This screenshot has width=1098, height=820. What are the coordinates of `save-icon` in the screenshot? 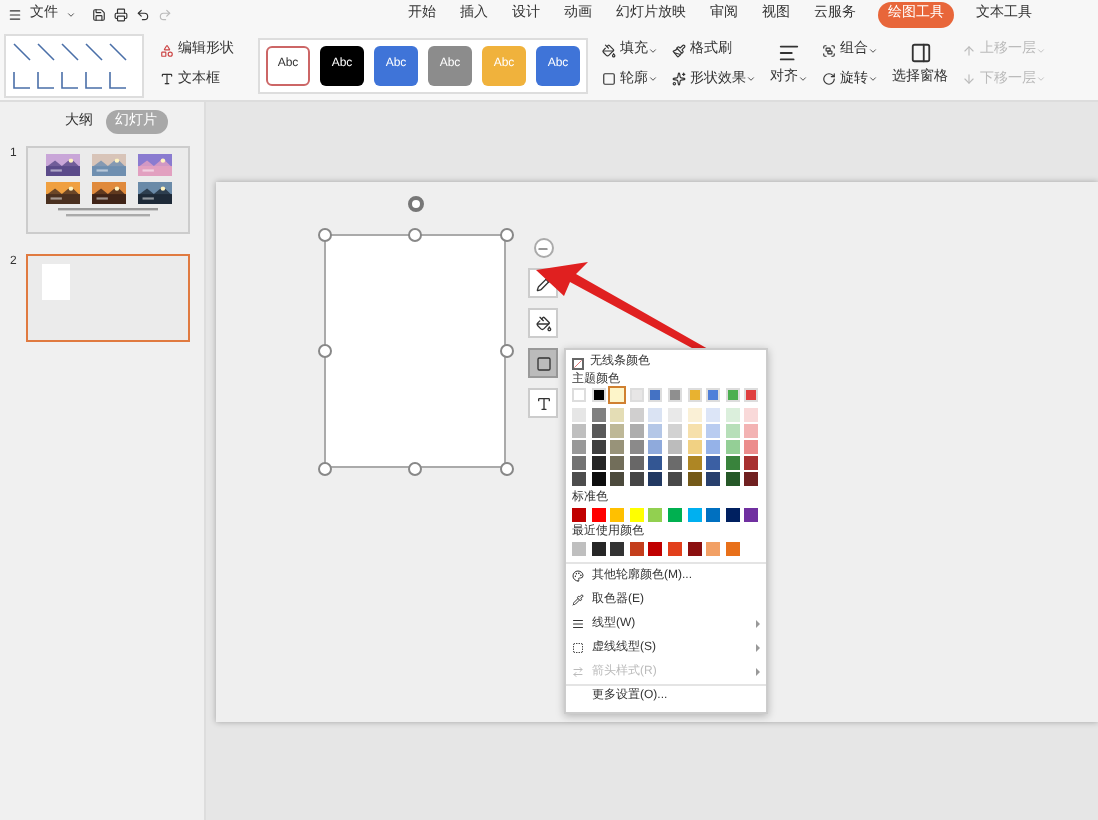 It's located at (99, 15).